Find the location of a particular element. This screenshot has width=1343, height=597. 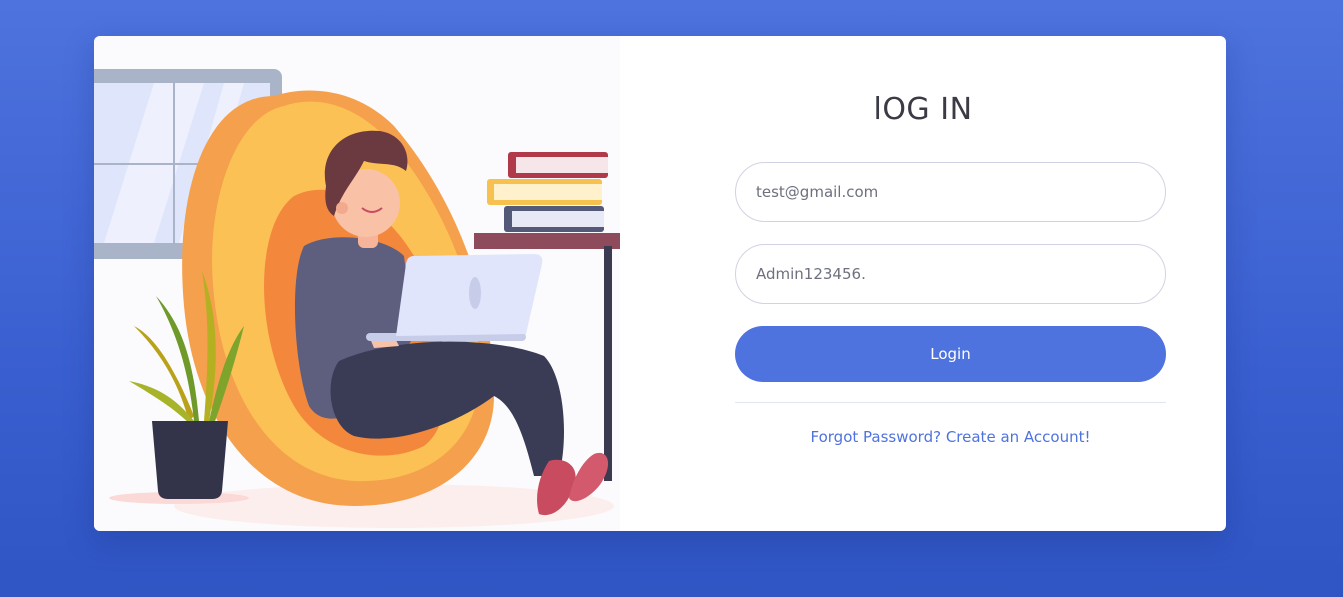

divider is located at coordinates (950, 402).